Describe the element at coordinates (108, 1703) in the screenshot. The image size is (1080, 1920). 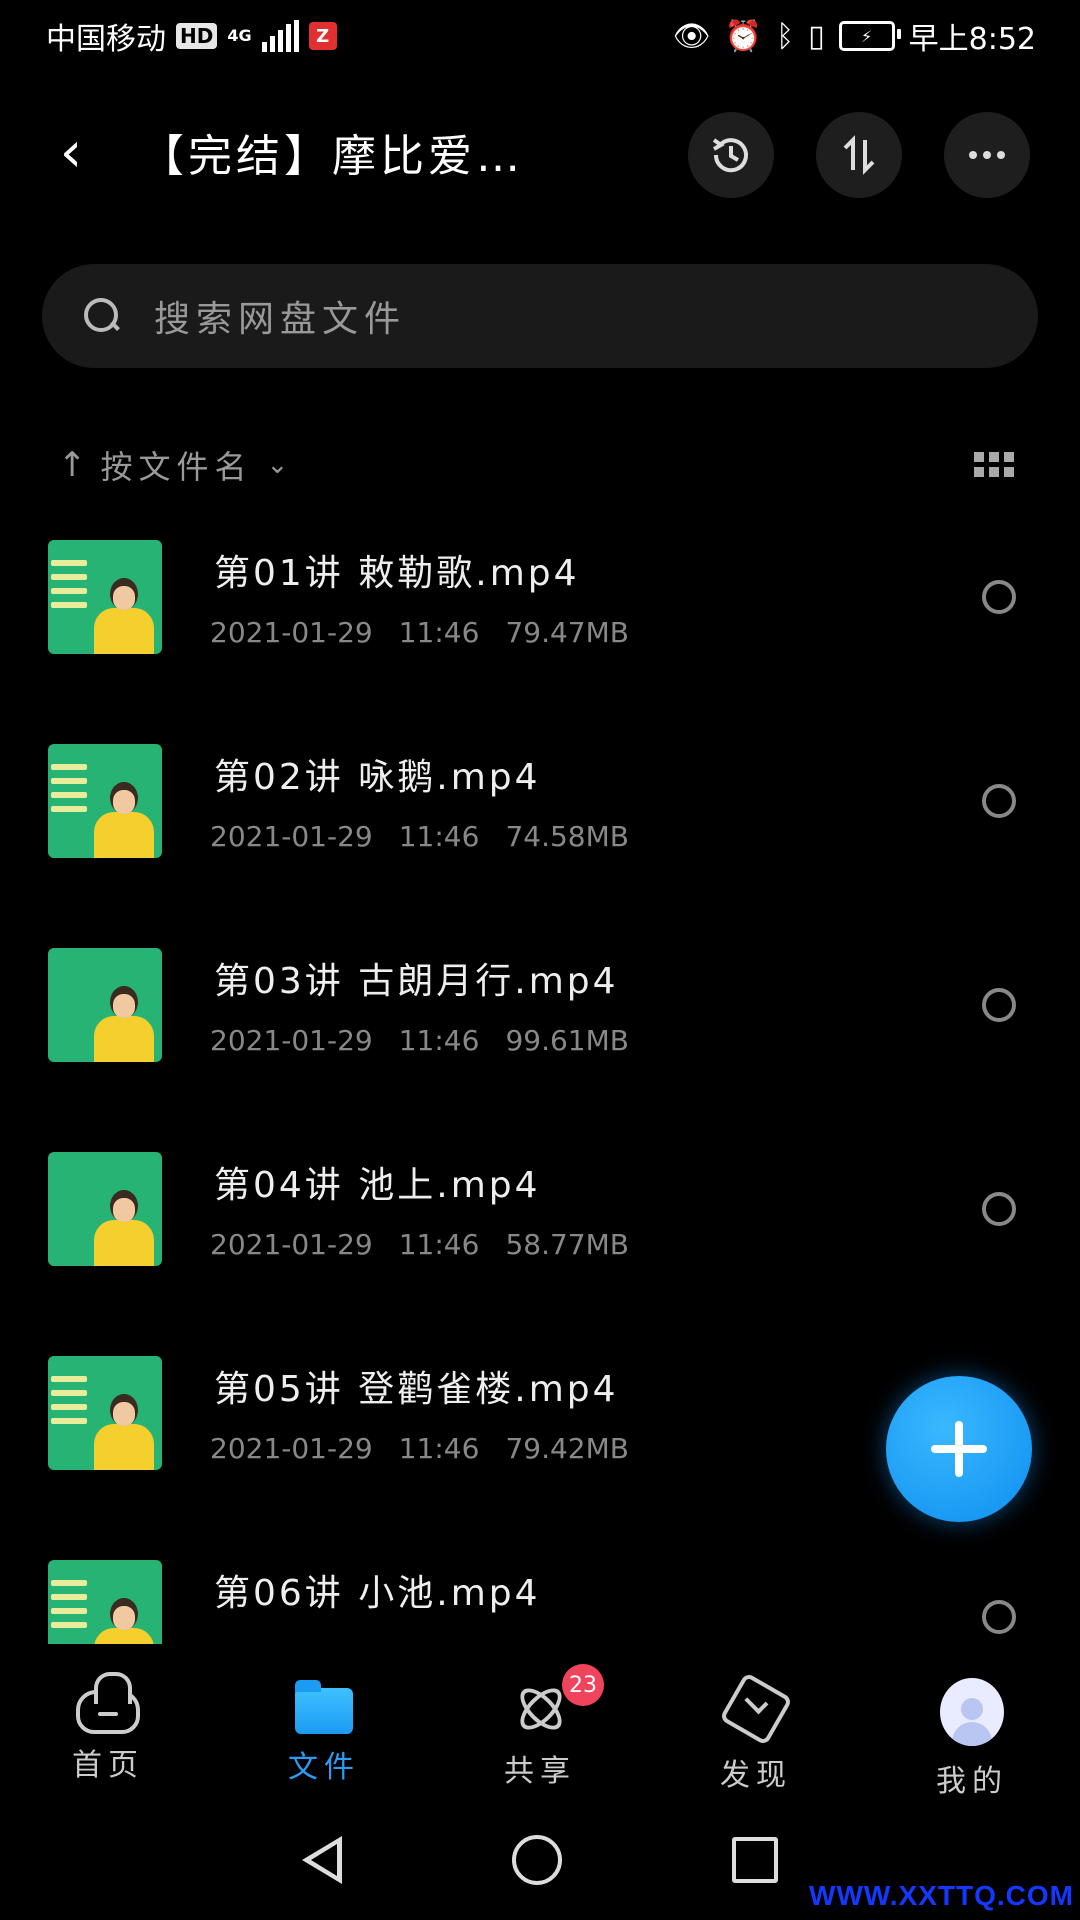
I see `cloud-icon` at that location.